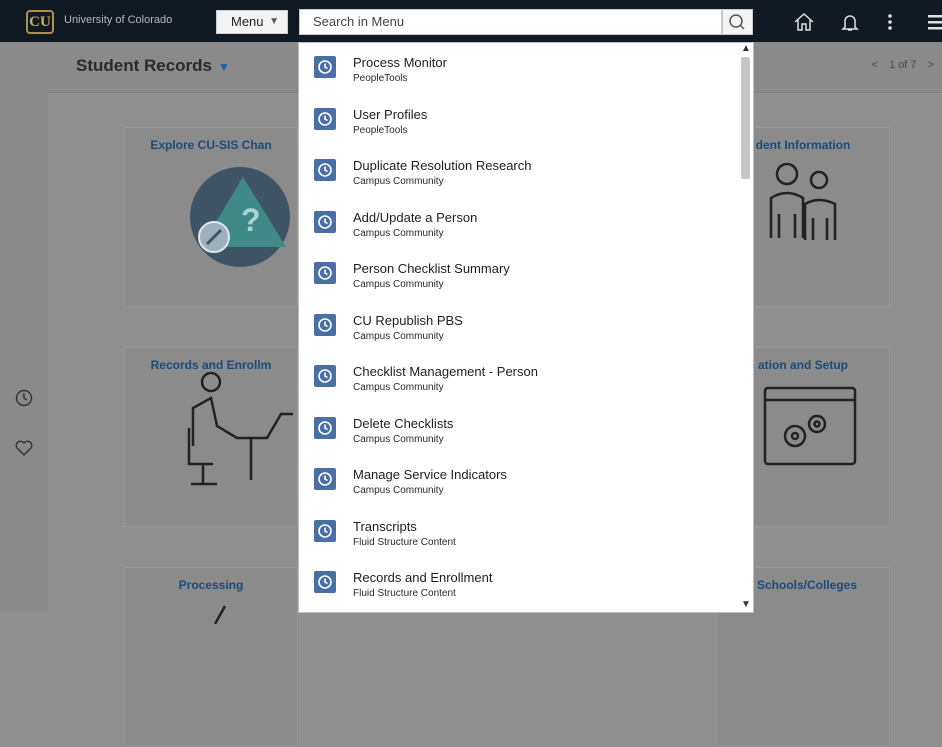 This screenshot has height=747, width=942. I want to click on menu-button-label: Menu, so click(247, 21).